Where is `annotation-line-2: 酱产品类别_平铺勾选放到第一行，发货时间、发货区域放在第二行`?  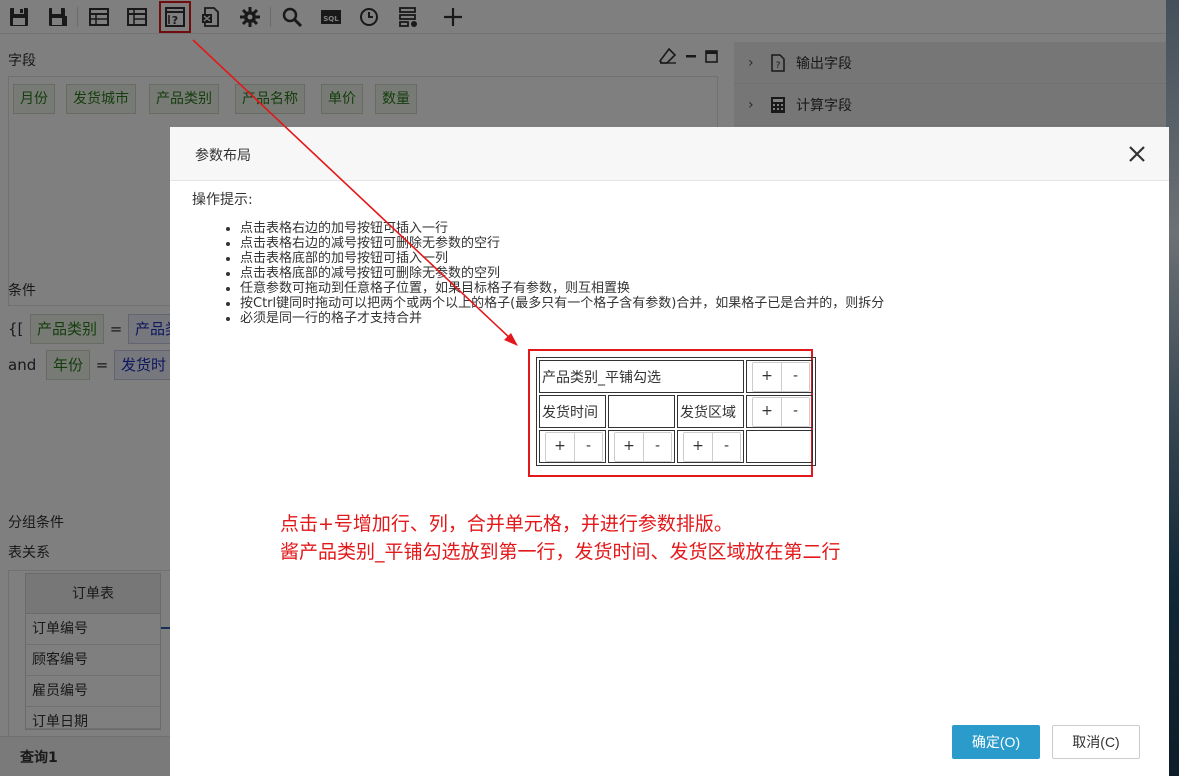 annotation-line-2: 酱产品类别_平铺勾选放到第一行，发货时间、发货区域放在第二行 is located at coordinates (560, 552).